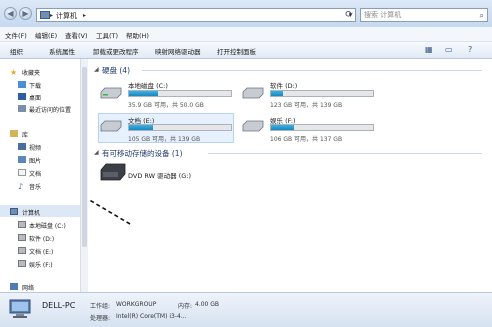  Describe the element at coordinates (429, 49) in the screenshot. I see `view-options-icon: ▦` at that location.